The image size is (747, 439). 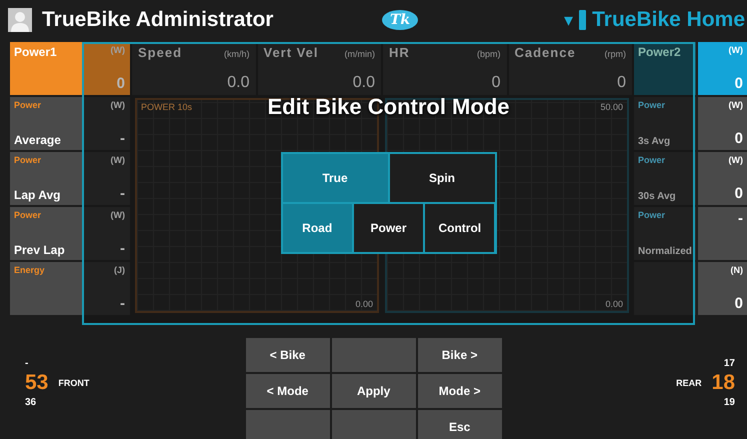 I want to click on logo-badge: Tk, so click(x=400, y=20).